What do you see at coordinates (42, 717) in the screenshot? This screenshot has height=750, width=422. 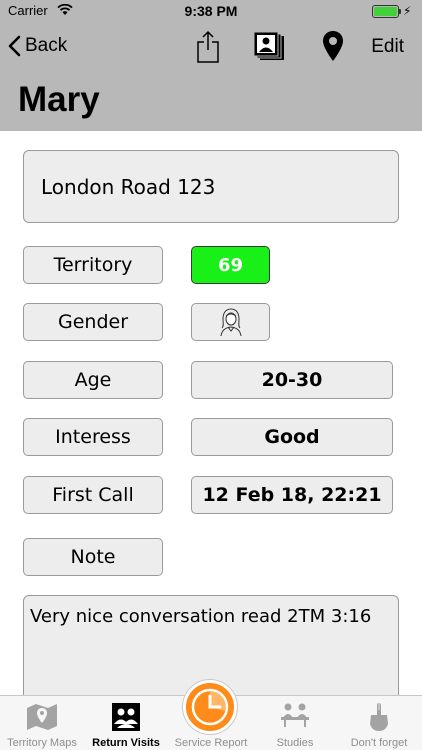 I see `map-icon` at bounding box center [42, 717].